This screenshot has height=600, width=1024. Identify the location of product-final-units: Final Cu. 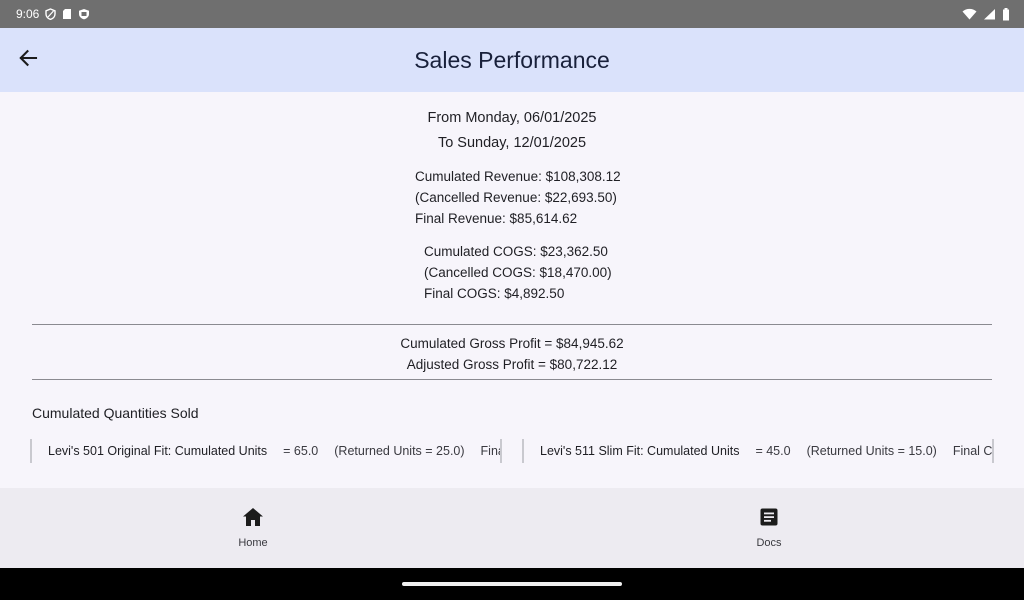
(972, 451).